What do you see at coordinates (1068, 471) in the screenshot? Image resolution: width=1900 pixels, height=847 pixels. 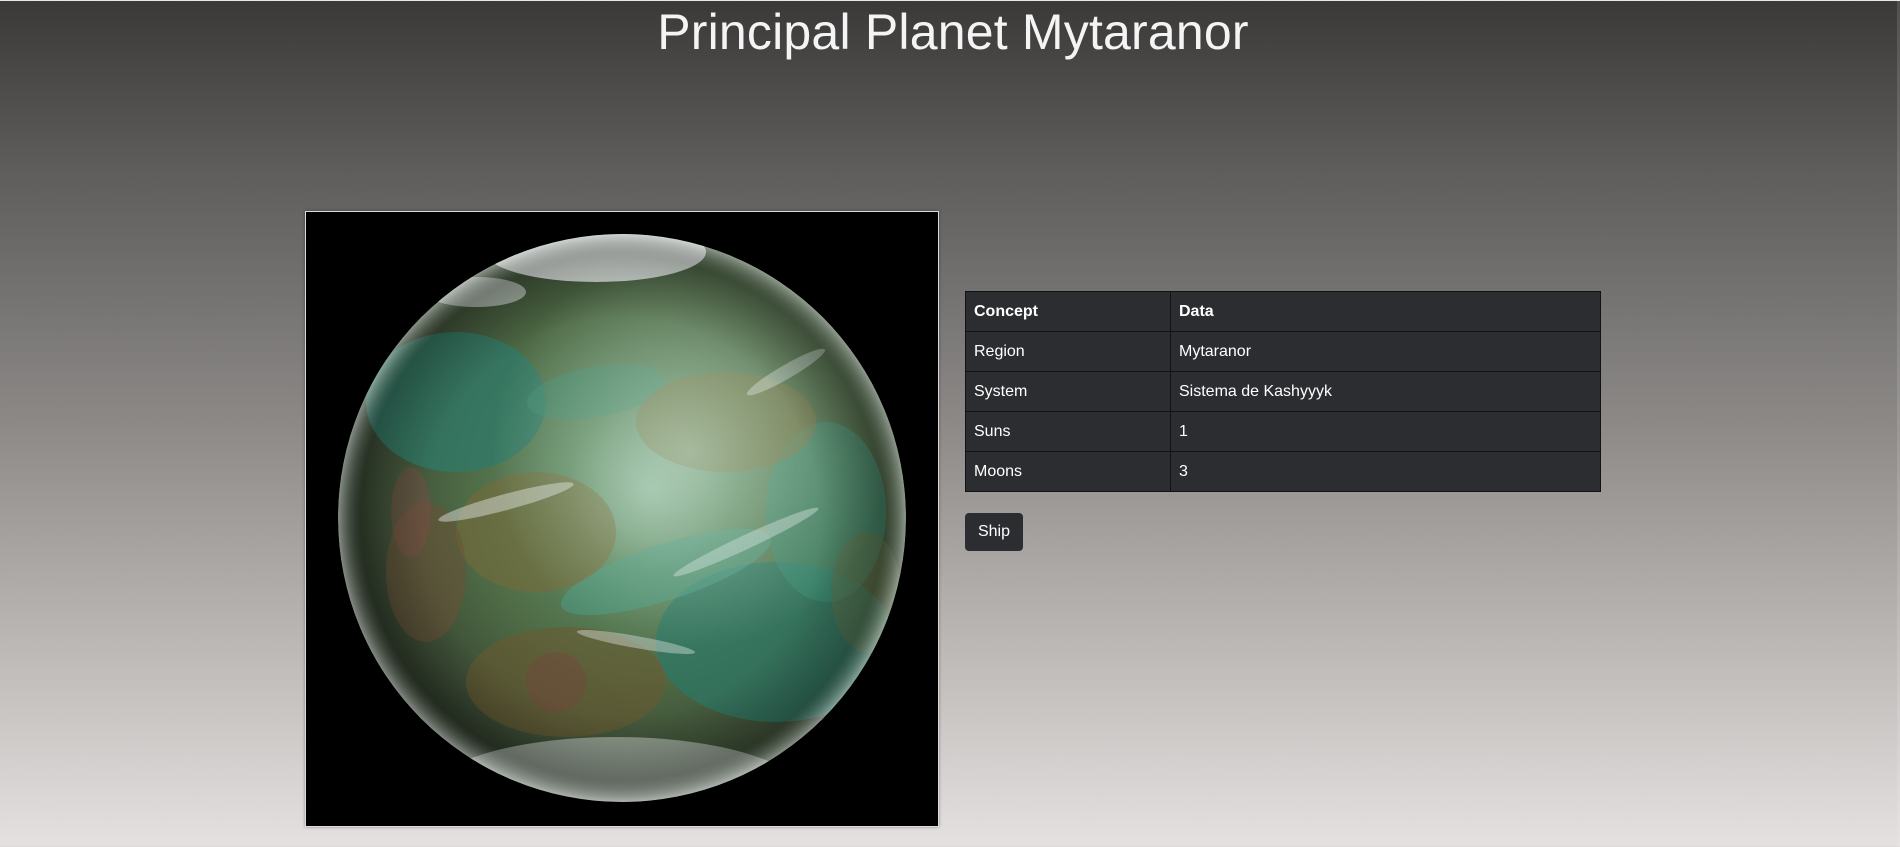 I see `cell-concept: Moons` at bounding box center [1068, 471].